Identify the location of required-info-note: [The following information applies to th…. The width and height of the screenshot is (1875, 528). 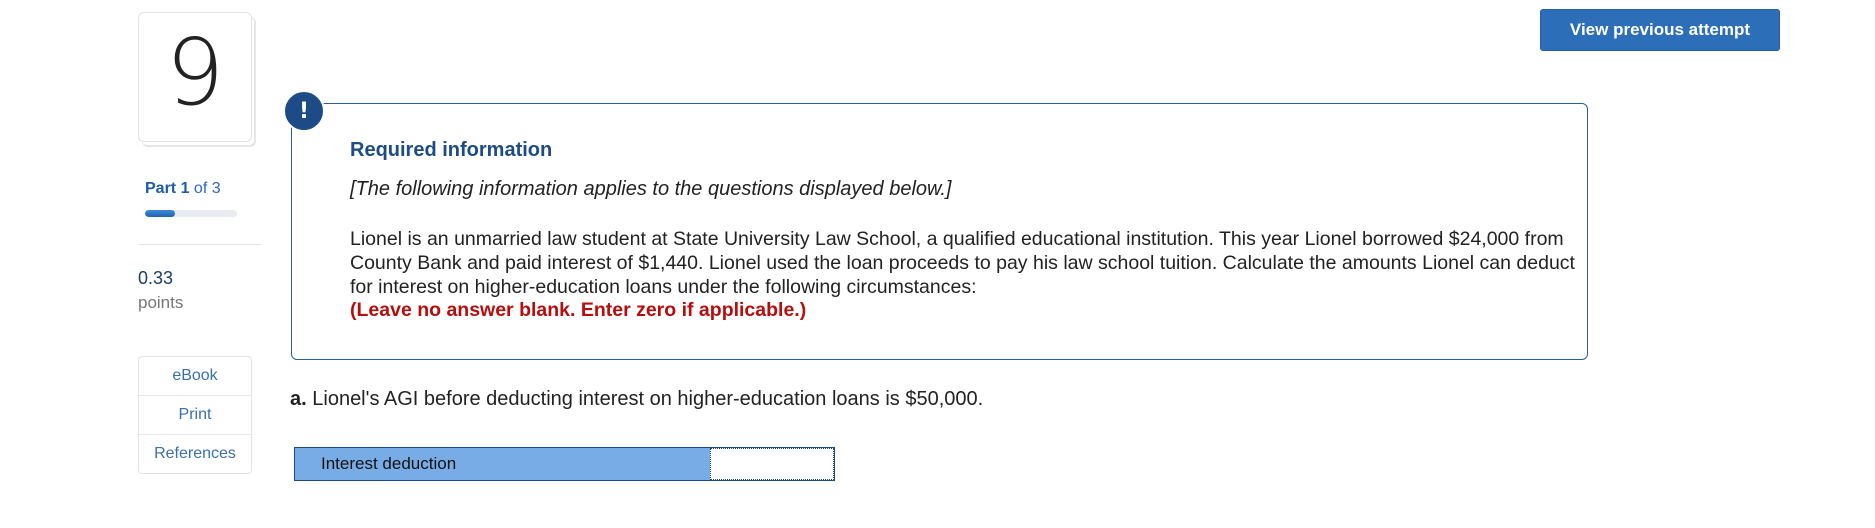
(651, 189).